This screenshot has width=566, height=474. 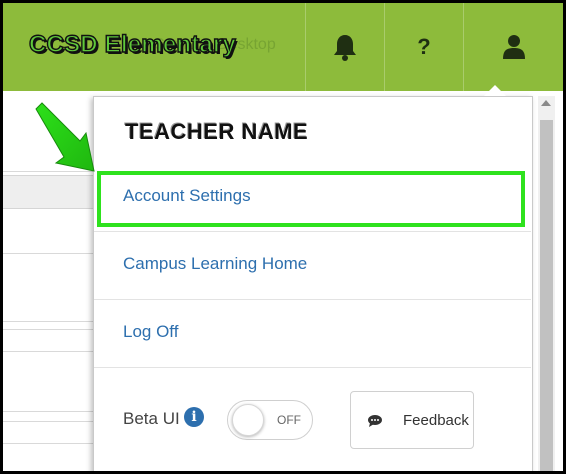 I want to click on question-mark-icon: ?, so click(x=424, y=46).